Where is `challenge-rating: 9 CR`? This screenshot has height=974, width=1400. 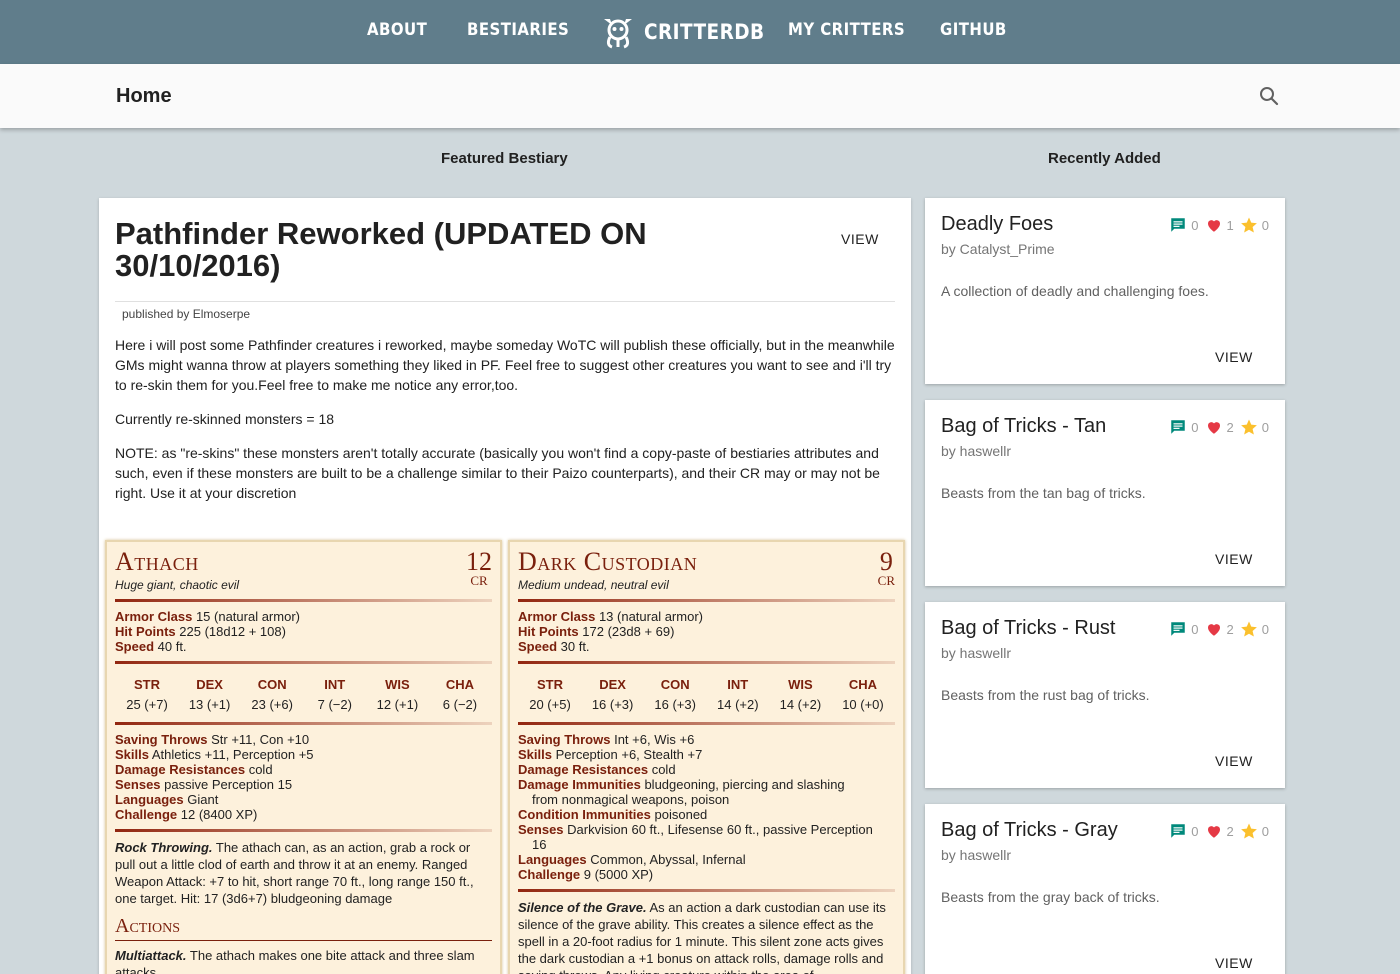 challenge-rating: 9 CR is located at coordinates (886, 567).